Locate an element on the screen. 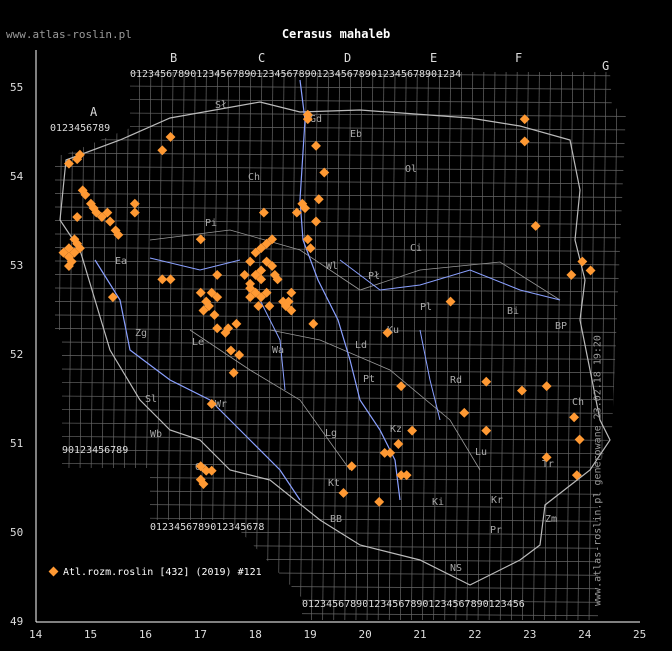  region-code: Bi is located at coordinates (513, 311).